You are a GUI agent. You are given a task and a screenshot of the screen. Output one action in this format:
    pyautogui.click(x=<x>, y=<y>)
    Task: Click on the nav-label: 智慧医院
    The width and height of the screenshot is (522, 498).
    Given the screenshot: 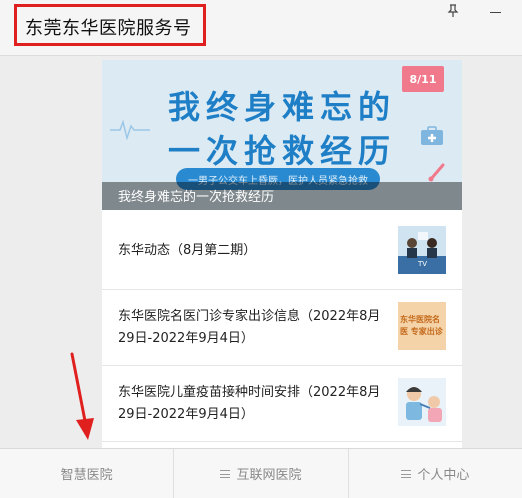 What is the action you would take?
    pyautogui.click(x=86, y=475)
    